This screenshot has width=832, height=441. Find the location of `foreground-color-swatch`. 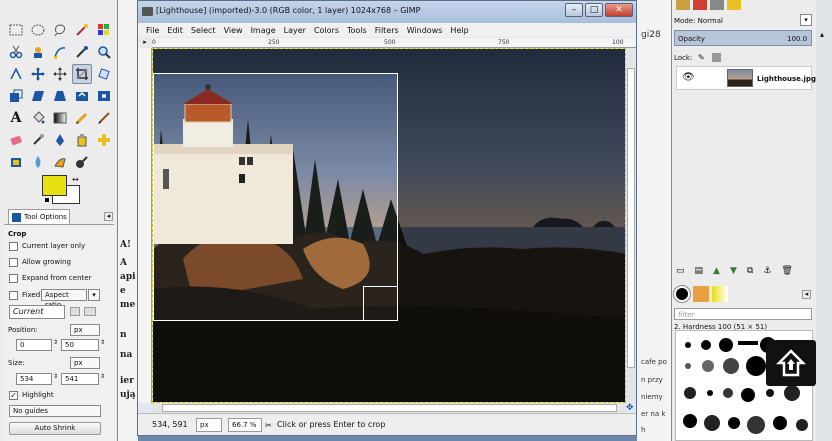

foreground-color-swatch is located at coordinates (54, 185).